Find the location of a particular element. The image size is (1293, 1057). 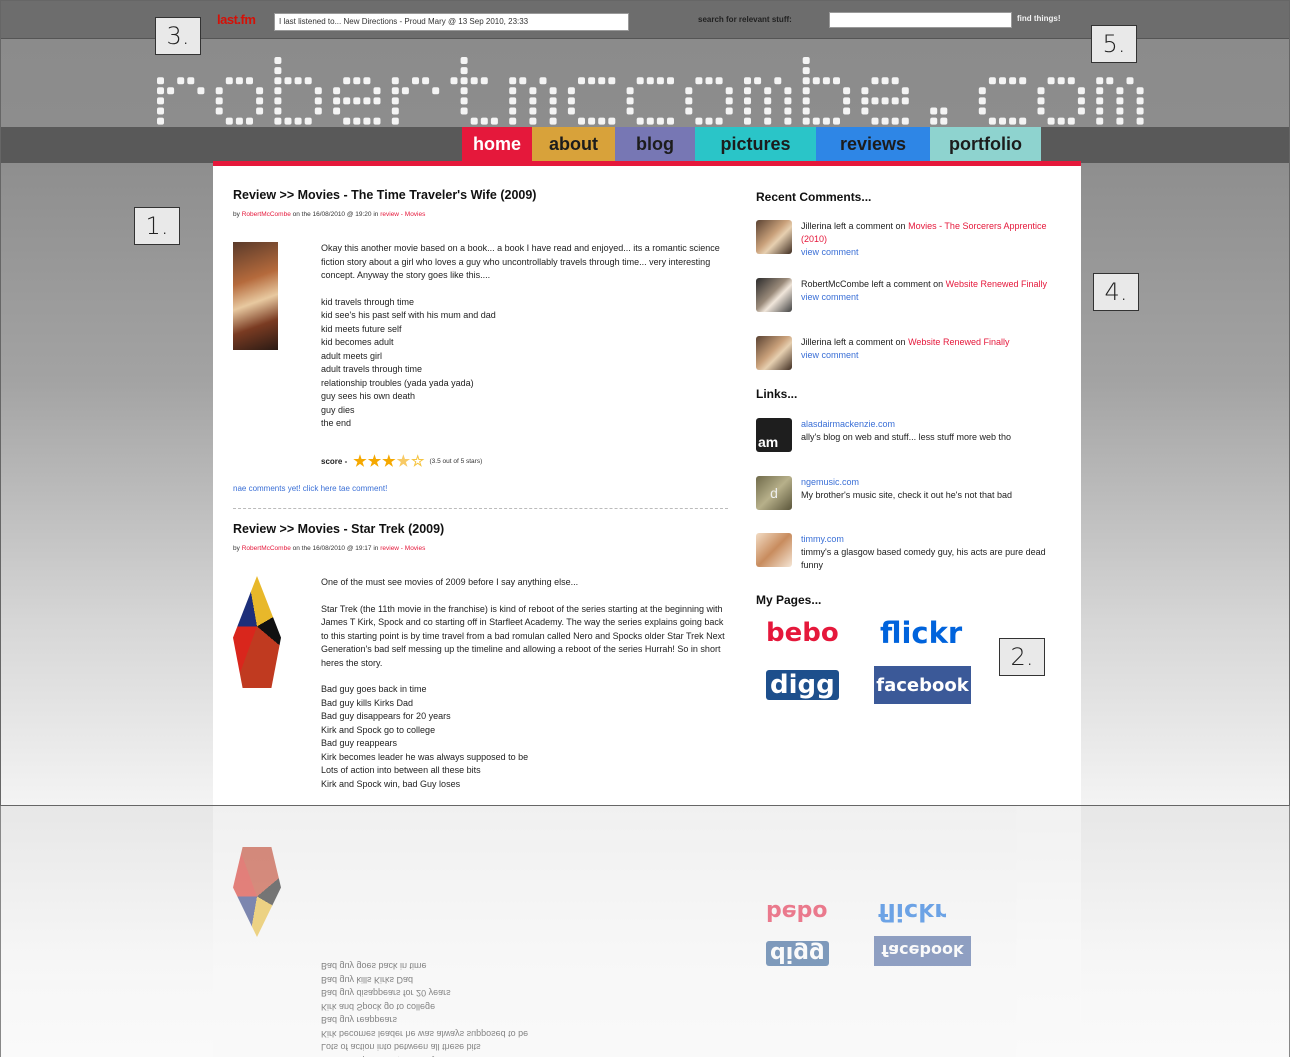

nav-portfolio: portfolio is located at coordinates (985, 144).